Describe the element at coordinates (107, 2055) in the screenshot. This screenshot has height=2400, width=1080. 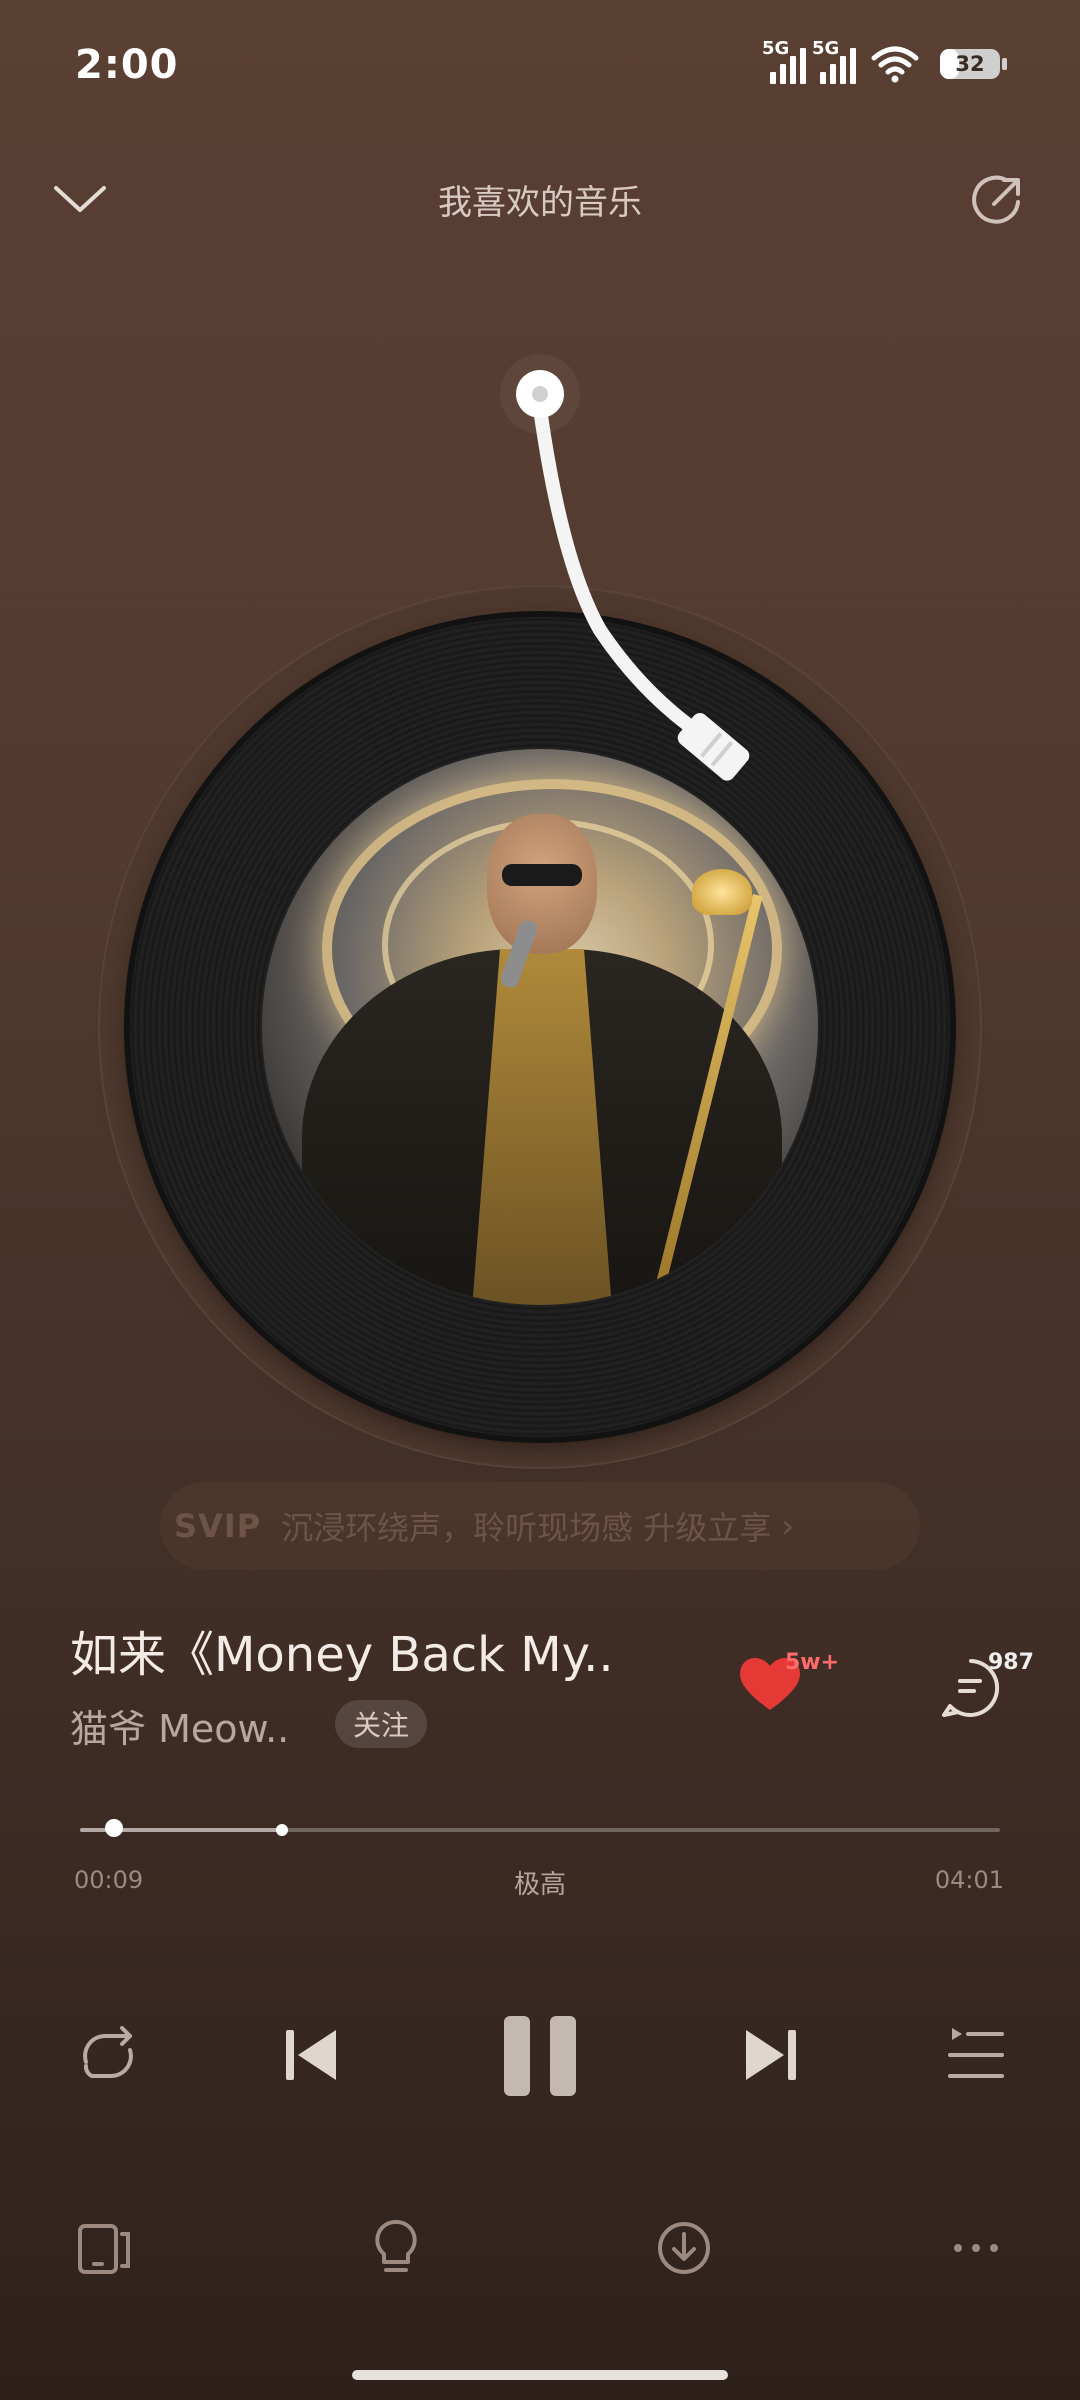
I see `repeat-icon` at that location.